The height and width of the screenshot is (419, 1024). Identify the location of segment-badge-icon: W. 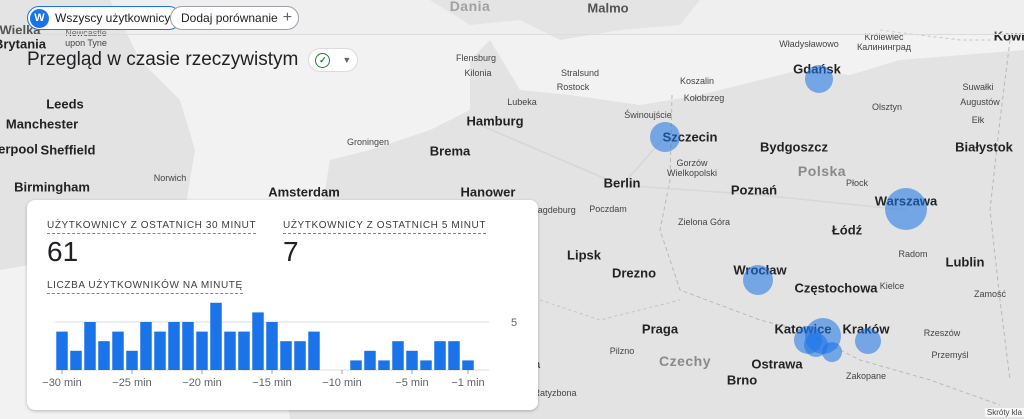
(39, 18).